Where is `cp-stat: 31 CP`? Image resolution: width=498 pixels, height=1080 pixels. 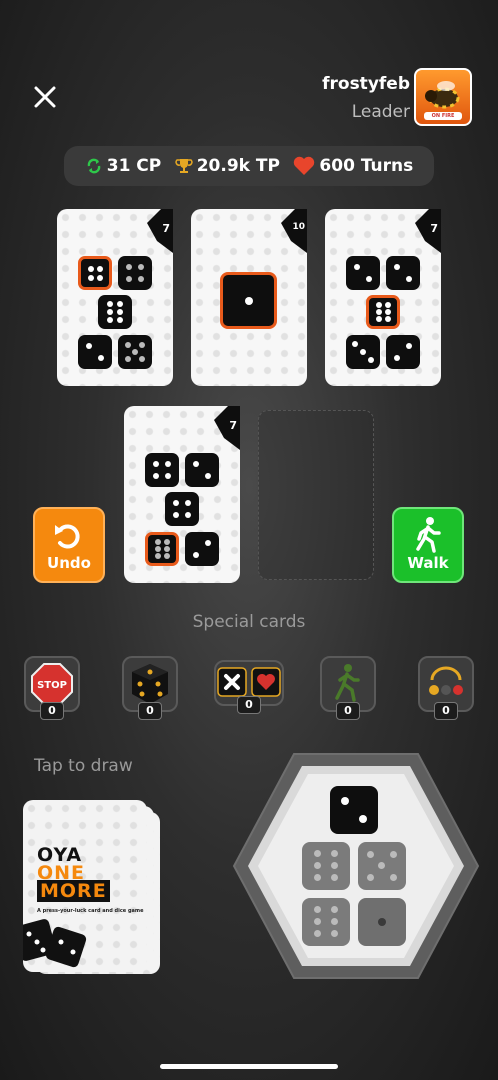
cp-stat: 31 CP is located at coordinates (123, 166).